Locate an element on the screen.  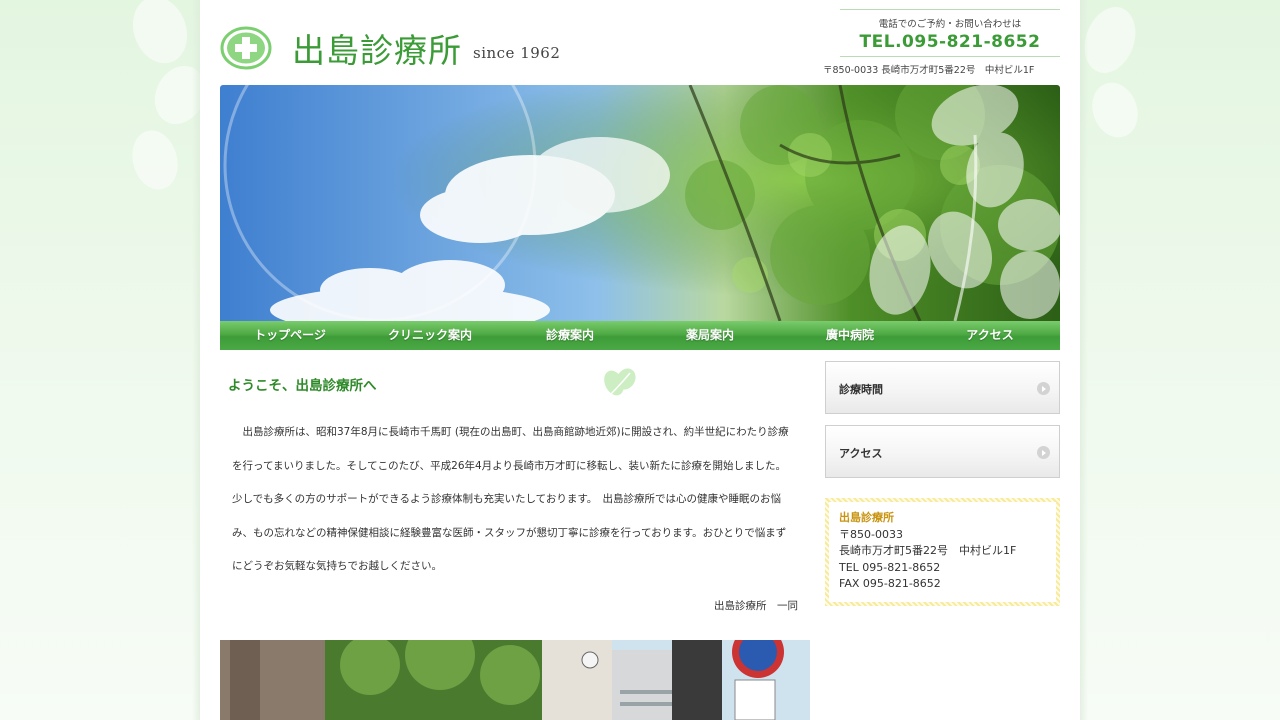
header-address: 〒850-0033 長崎市万才町5番22号 中村ビル1F is located at coordinates (929, 70).